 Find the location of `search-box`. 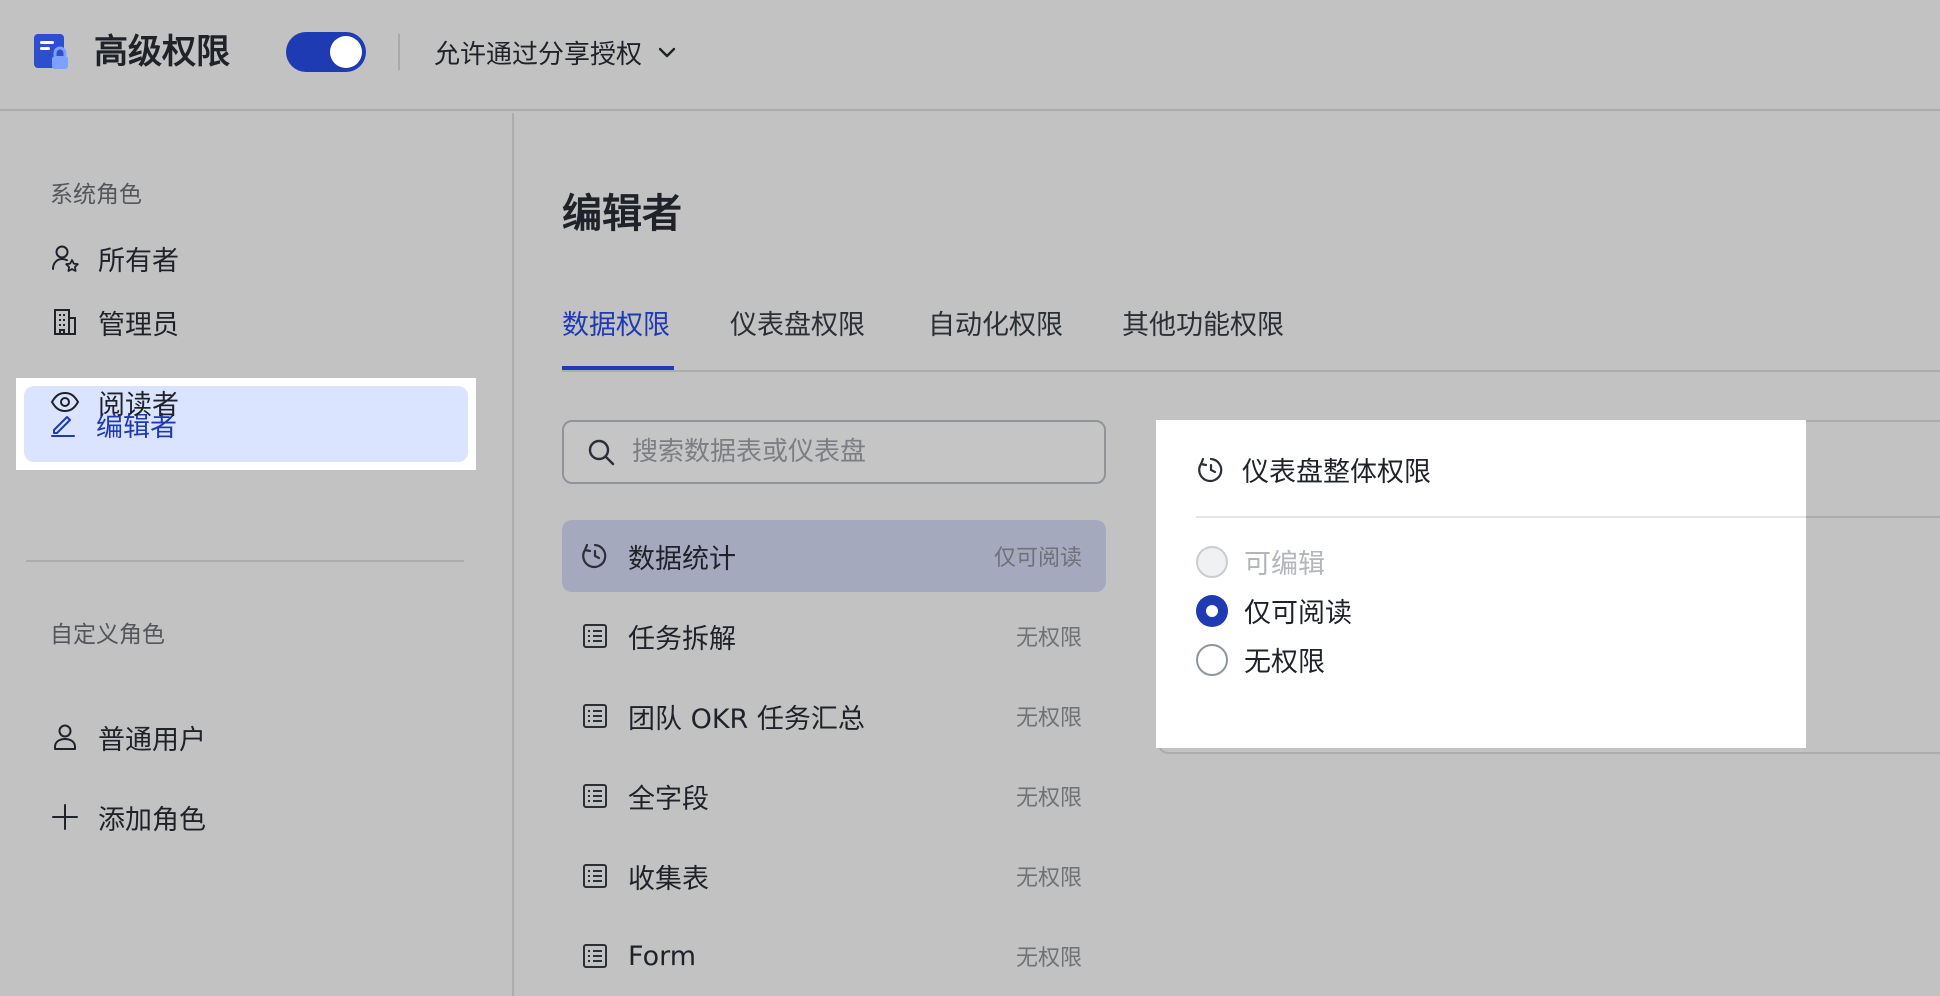

search-box is located at coordinates (834, 452).